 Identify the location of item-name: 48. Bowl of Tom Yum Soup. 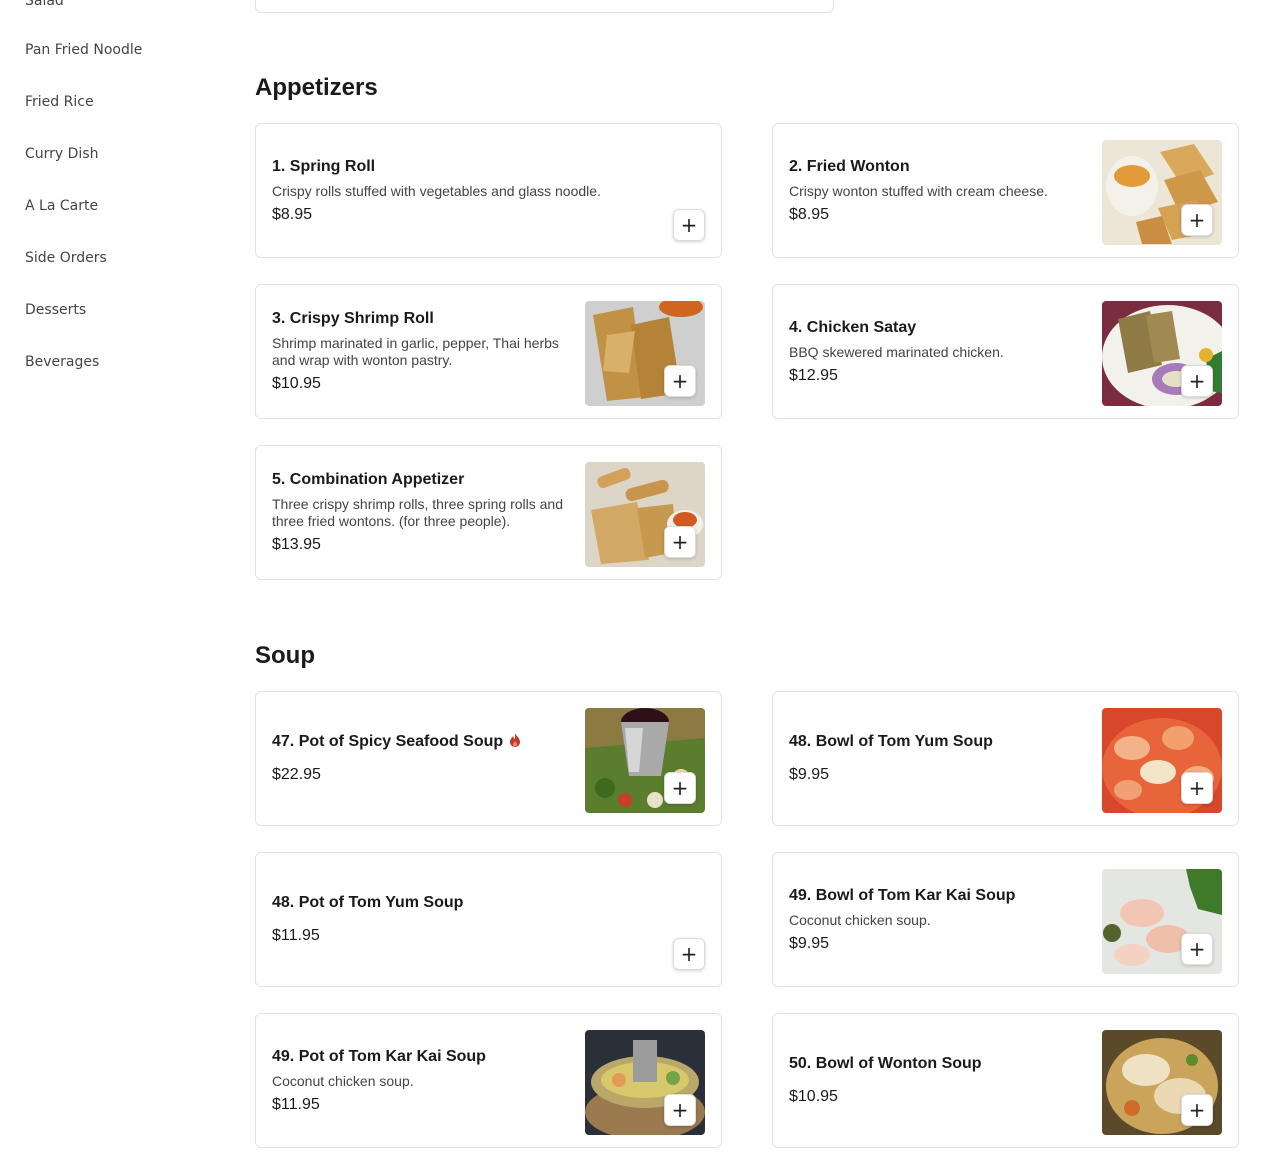
(891, 741).